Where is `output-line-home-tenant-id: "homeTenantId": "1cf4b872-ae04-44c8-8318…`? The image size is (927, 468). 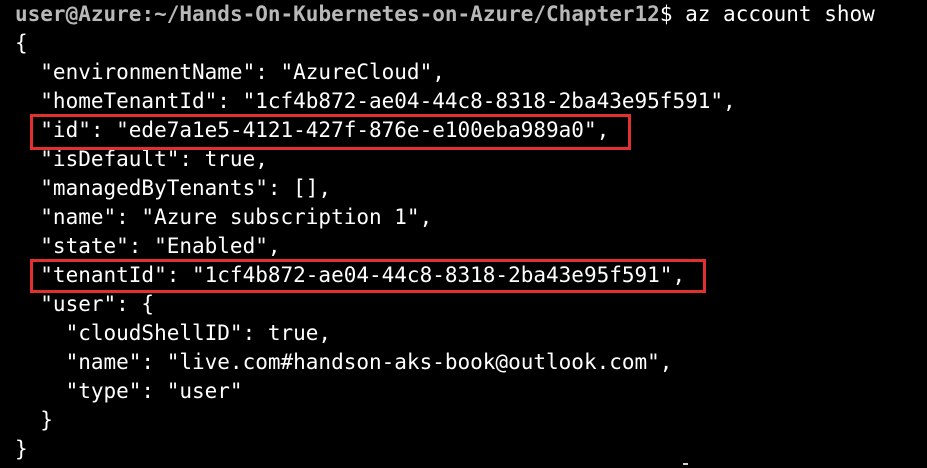
output-line-home-tenant-id: "homeTenantId": "1cf4b872-ae04-44c8-8318… is located at coordinates (375, 101).